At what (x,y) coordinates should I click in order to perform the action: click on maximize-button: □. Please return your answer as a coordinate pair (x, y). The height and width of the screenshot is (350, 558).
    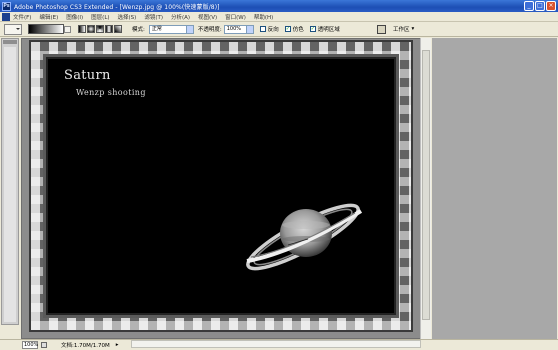
    Looking at the image, I should click on (540, 6).